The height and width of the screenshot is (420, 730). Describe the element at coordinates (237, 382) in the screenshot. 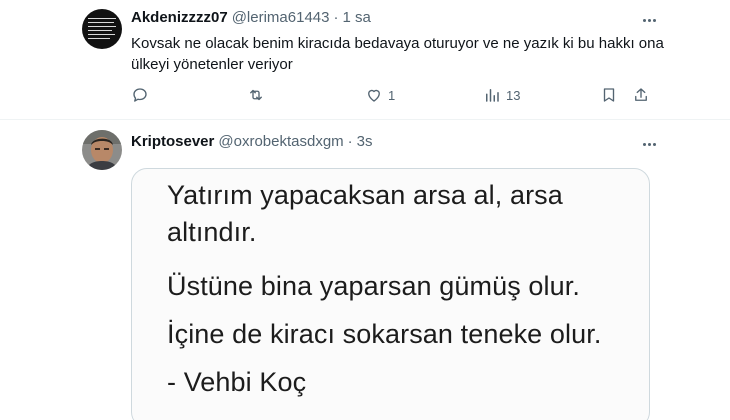

I see `quote-author: - Vehbi Koç` at that location.